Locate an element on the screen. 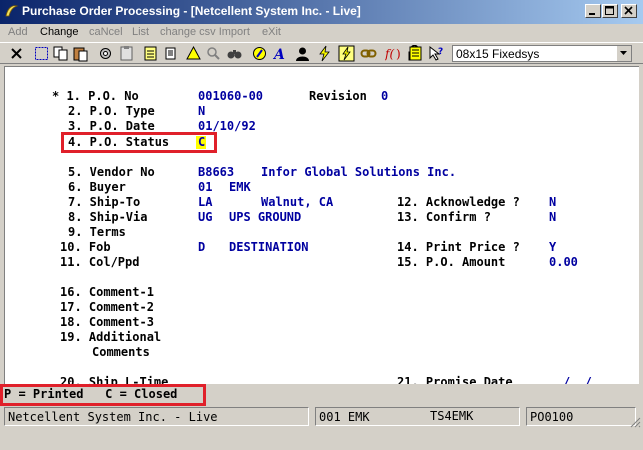 Image resolution: width=643 pixels, height=450 pixels. menu-list: List is located at coordinates (140, 32).